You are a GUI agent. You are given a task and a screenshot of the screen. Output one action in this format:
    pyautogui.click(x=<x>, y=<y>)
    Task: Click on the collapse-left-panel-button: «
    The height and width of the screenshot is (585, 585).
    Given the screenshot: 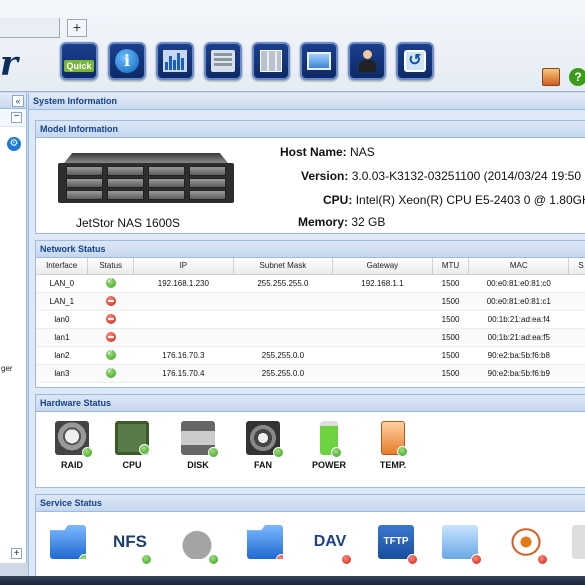 What is the action you would take?
    pyautogui.click(x=18, y=101)
    